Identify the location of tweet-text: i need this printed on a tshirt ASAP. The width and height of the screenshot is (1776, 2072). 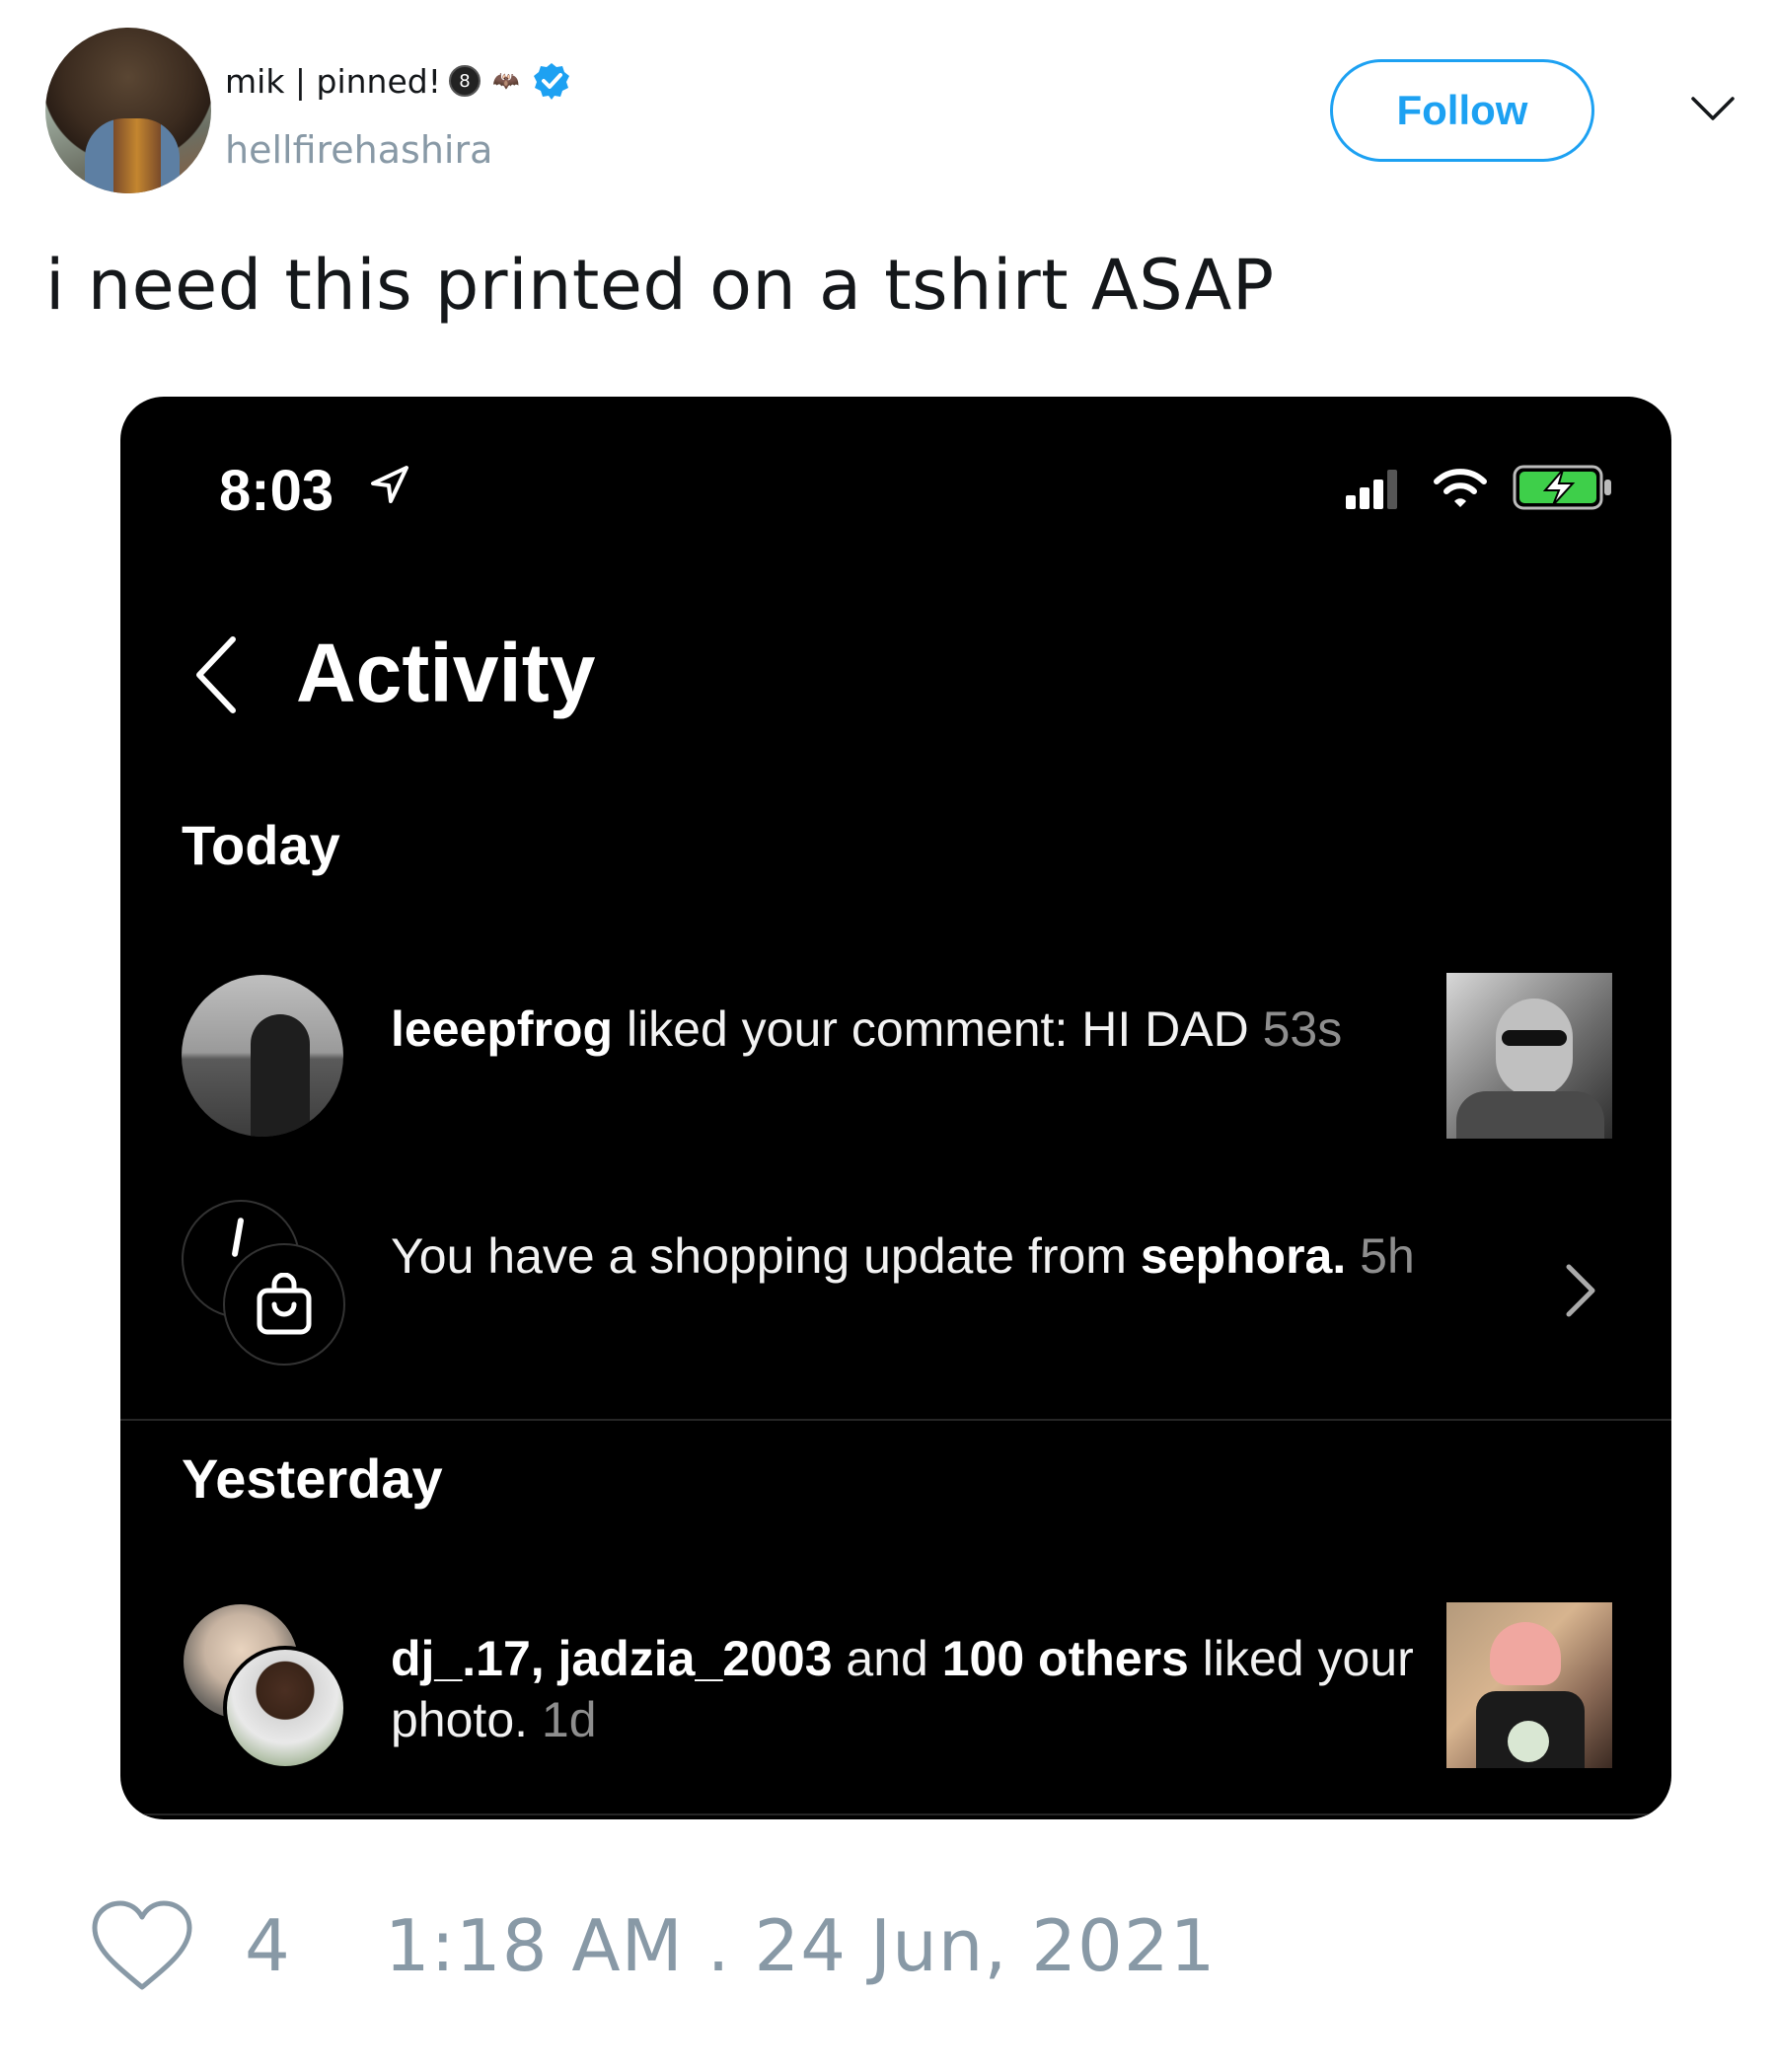
(660, 285).